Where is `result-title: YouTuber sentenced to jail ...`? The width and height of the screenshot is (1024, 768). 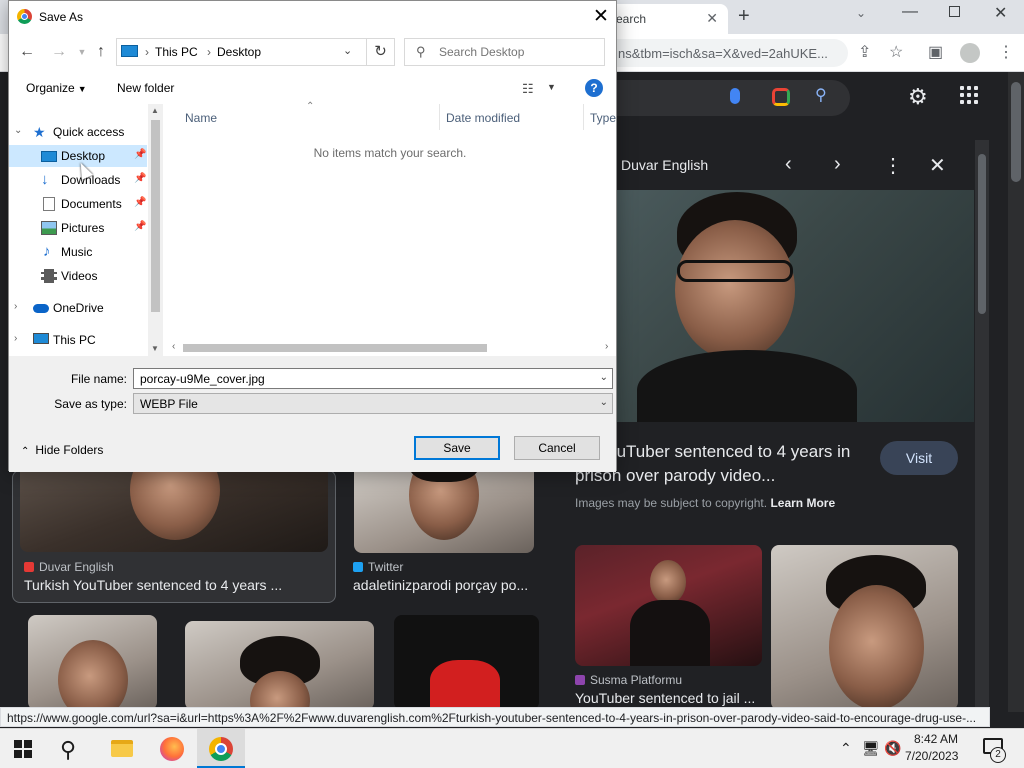
result-title: YouTuber sentenced to jail ... is located at coordinates (665, 698).